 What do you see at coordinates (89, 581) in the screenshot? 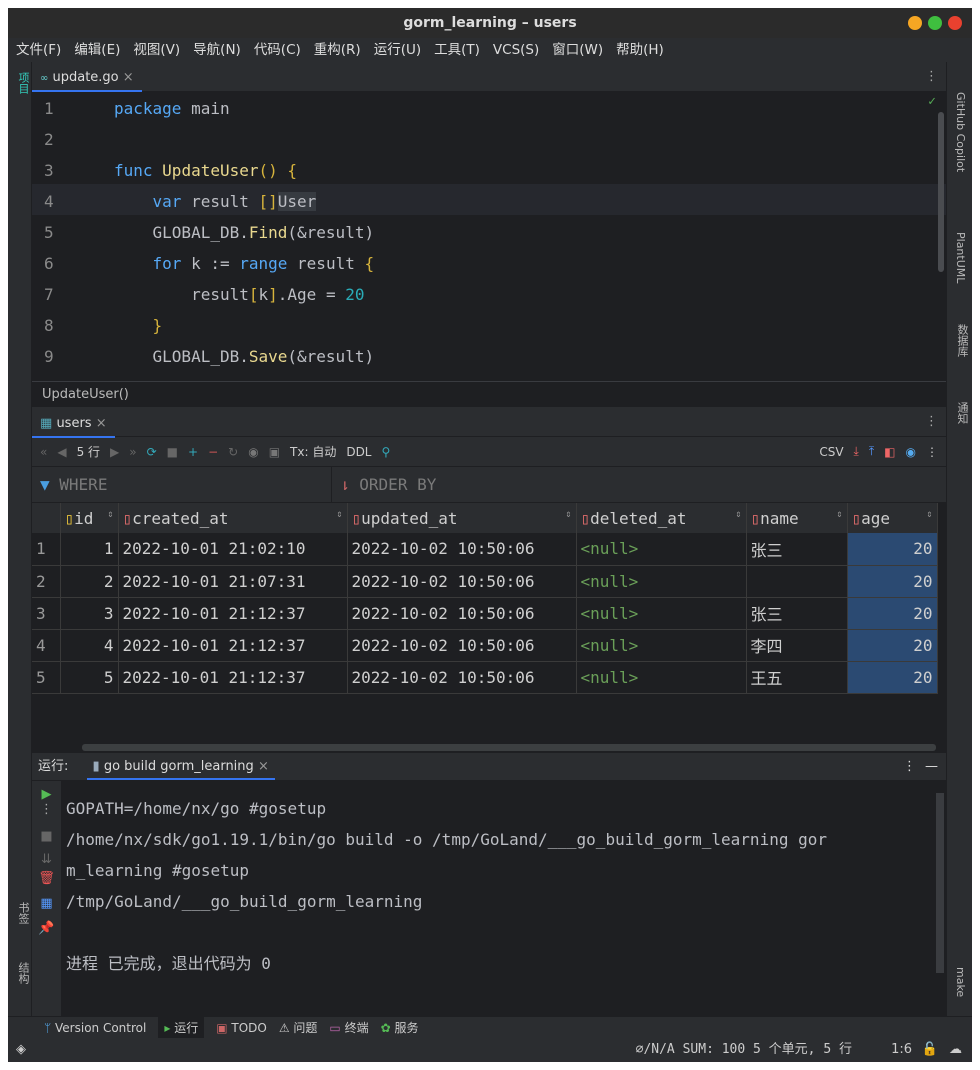
I see `cell-id: 2` at bounding box center [89, 581].